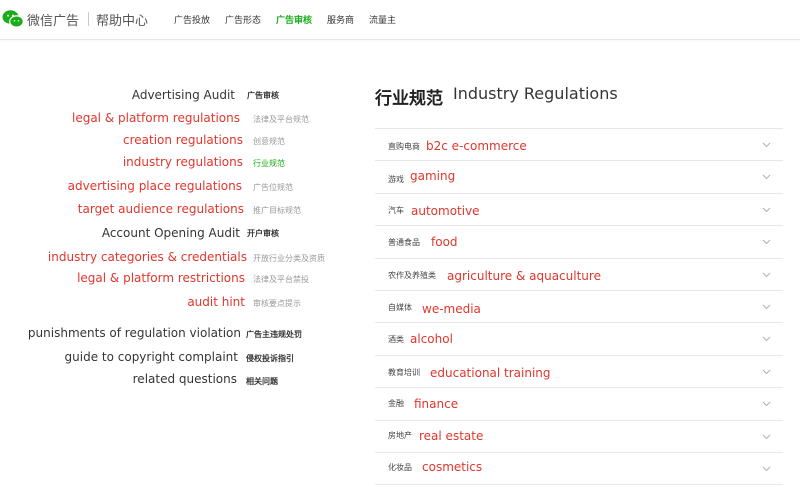  What do you see at coordinates (281, 279) in the screenshot?
I see `sidebar-item-cn-label: 法律及平台禁投` at bounding box center [281, 279].